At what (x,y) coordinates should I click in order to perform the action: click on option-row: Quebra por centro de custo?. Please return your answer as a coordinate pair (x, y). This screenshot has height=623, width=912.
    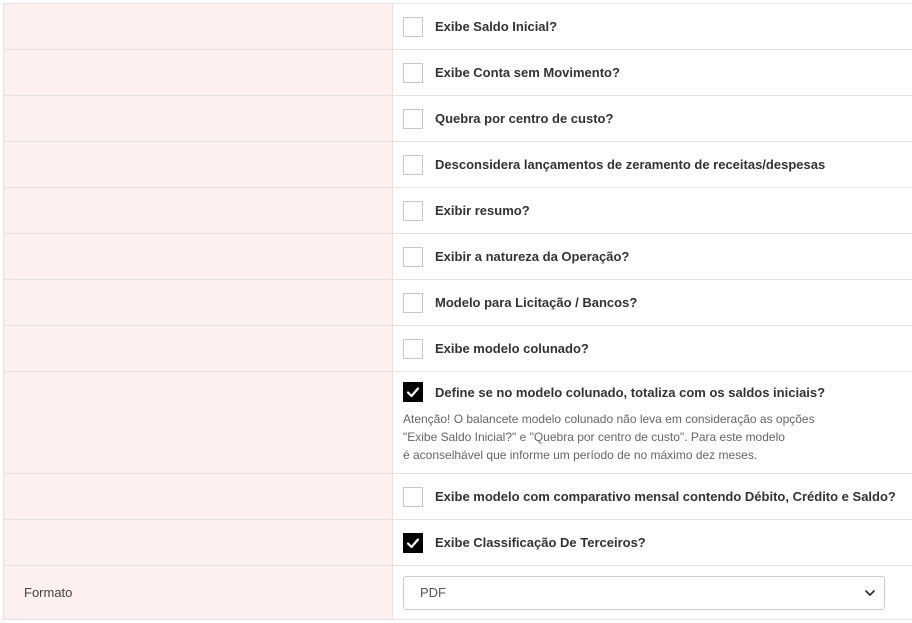
    Looking at the image, I should click on (457, 119).